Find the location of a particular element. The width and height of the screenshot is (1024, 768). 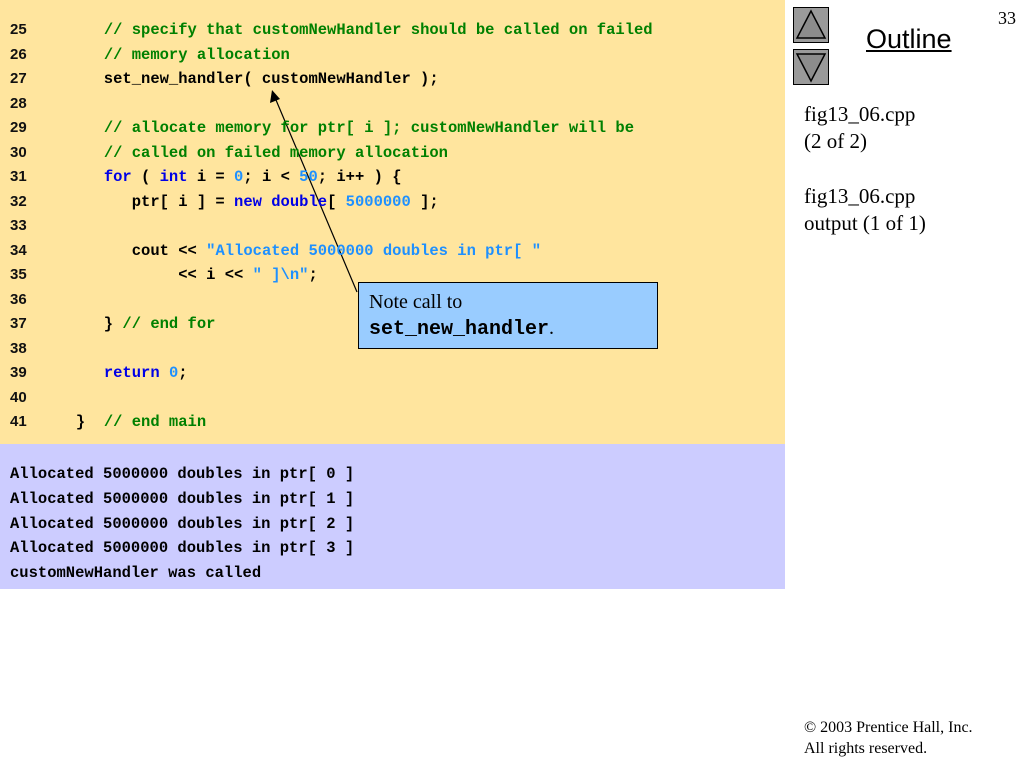

code-token: for is located at coordinates (117, 177).